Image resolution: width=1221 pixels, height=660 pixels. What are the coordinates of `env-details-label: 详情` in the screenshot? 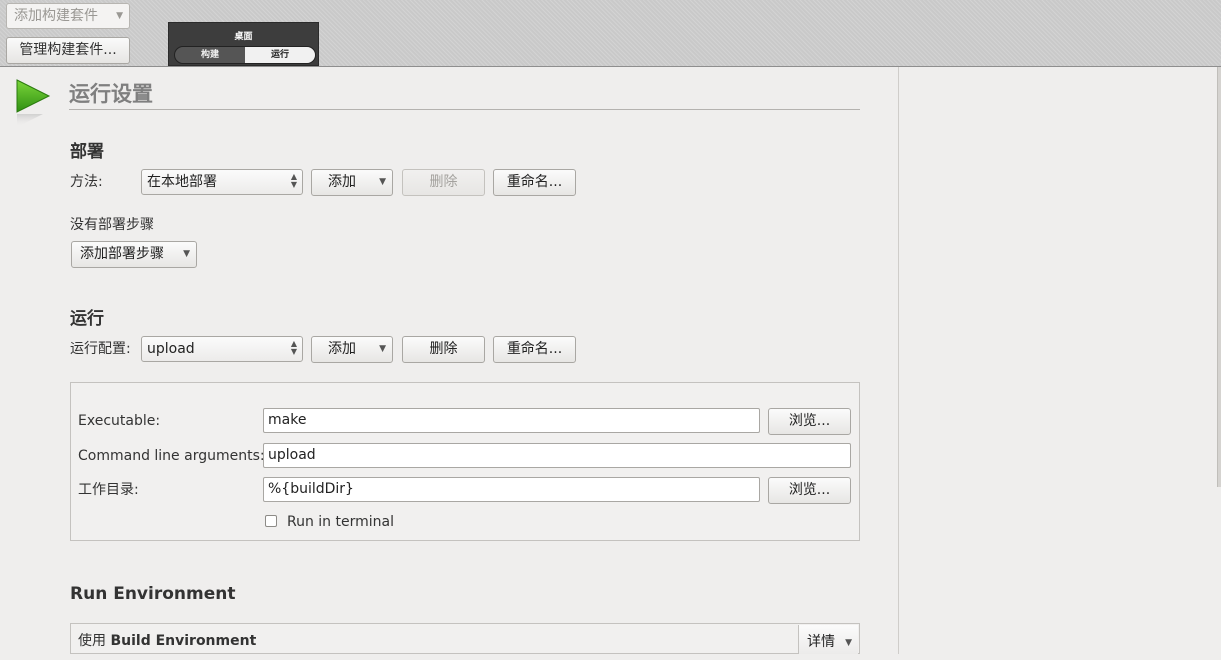 It's located at (821, 642).